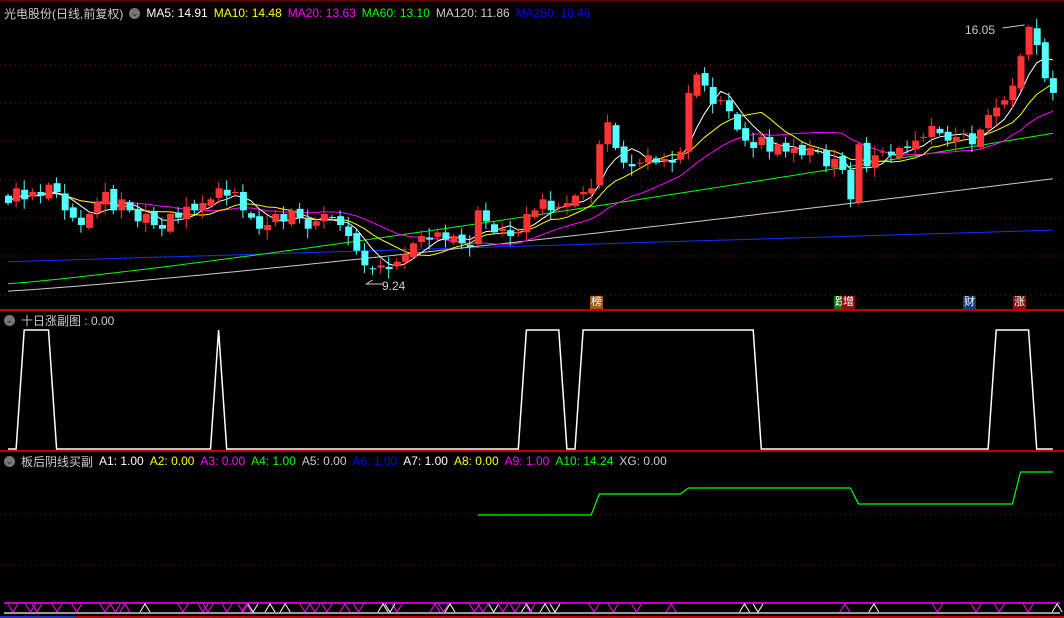 The image size is (1064, 618). Describe the element at coordinates (394, 286) in the screenshot. I see `low-price-label: 9.24` at that location.